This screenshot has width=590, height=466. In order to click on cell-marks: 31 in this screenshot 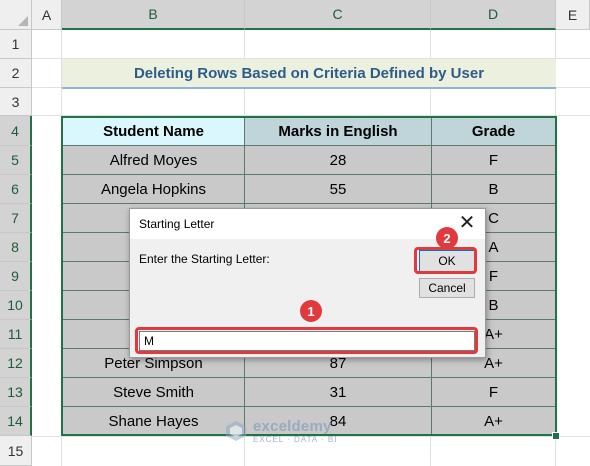, I will do `click(338, 392)`.